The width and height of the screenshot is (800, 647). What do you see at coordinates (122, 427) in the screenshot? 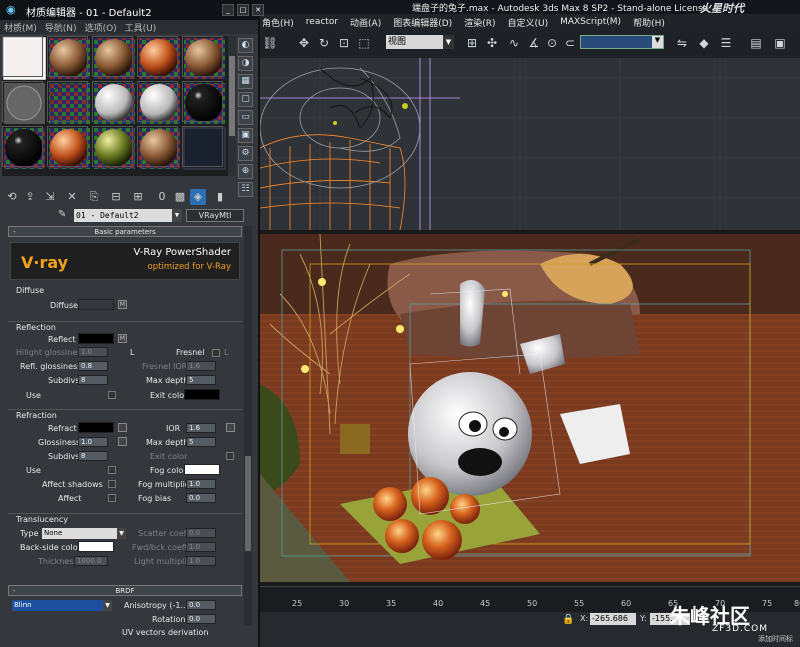
I see `refract-map-button` at bounding box center [122, 427].